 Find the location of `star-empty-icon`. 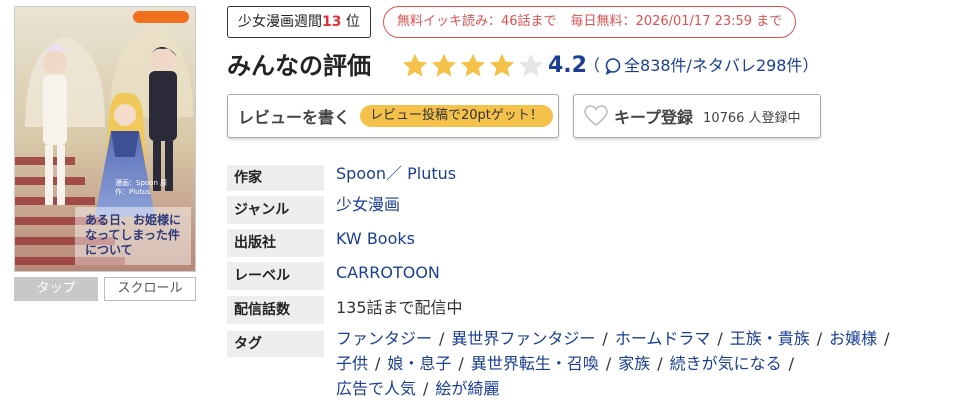

star-empty-icon is located at coordinates (531, 65).